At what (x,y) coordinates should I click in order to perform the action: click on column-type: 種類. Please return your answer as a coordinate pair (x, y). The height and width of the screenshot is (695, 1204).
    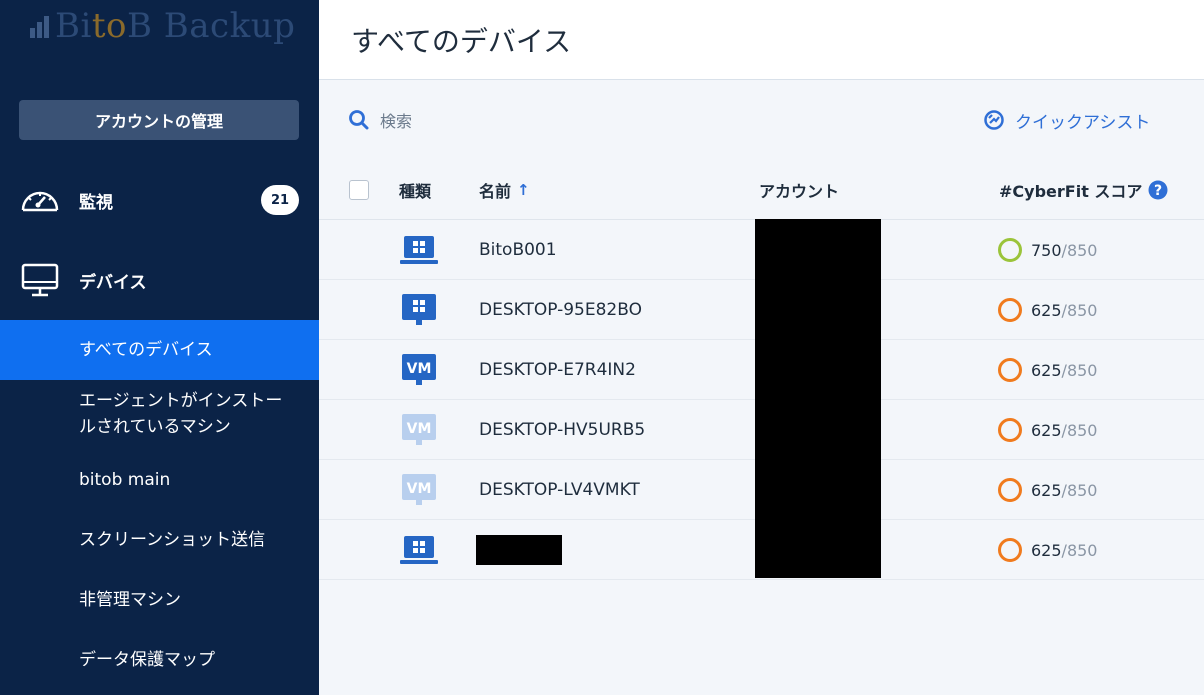
    Looking at the image, I should click on (415, 190).